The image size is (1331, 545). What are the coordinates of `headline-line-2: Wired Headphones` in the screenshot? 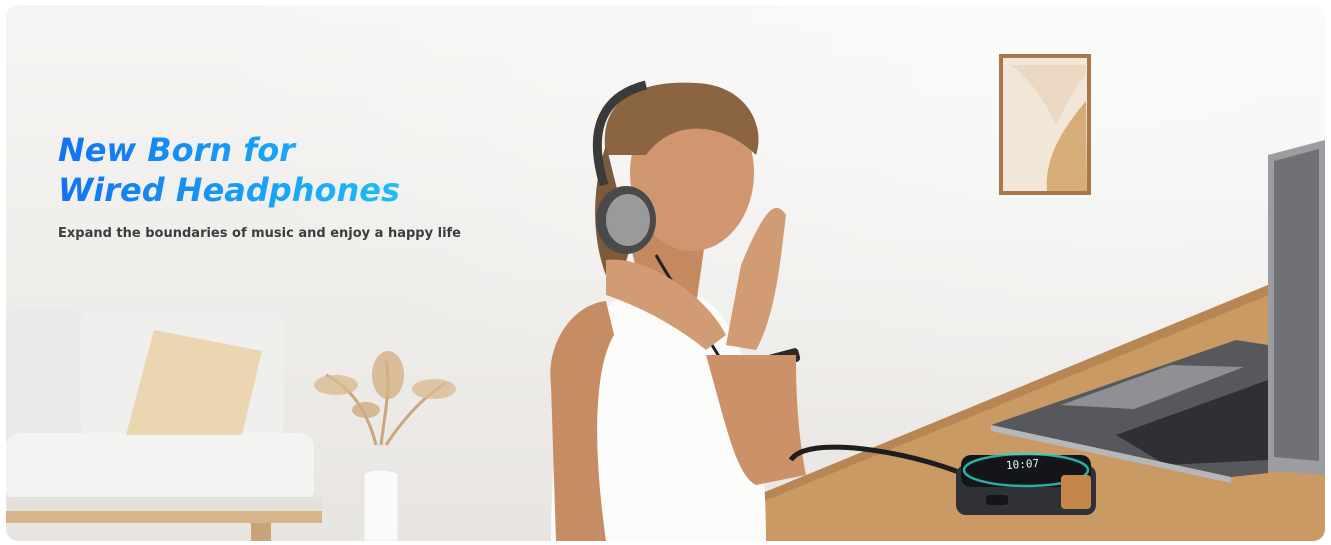 It's located at (259, 190).